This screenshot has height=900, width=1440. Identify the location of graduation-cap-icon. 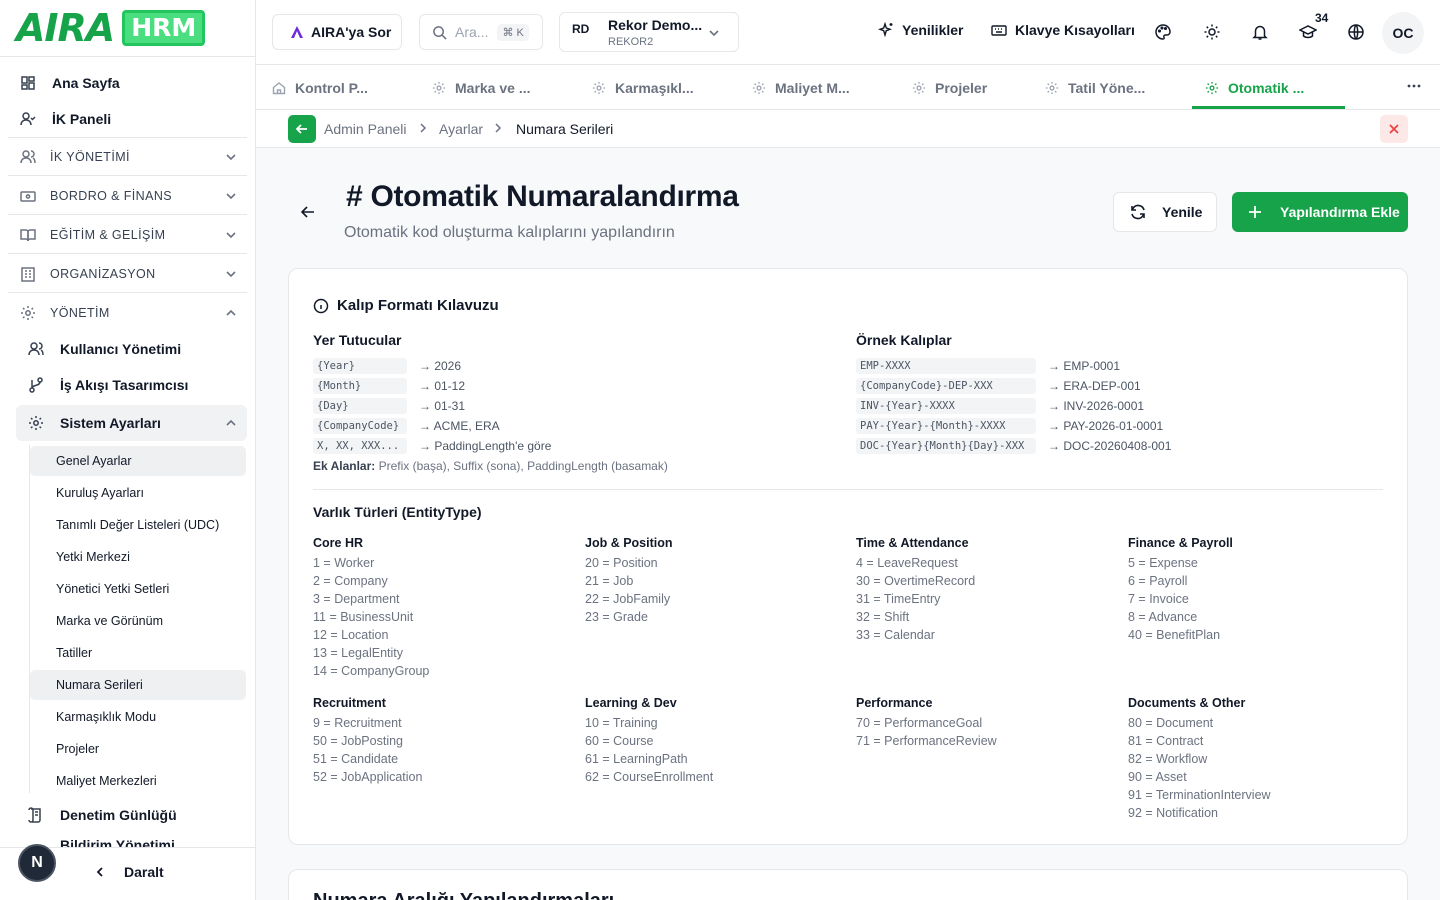
(1308, 32).